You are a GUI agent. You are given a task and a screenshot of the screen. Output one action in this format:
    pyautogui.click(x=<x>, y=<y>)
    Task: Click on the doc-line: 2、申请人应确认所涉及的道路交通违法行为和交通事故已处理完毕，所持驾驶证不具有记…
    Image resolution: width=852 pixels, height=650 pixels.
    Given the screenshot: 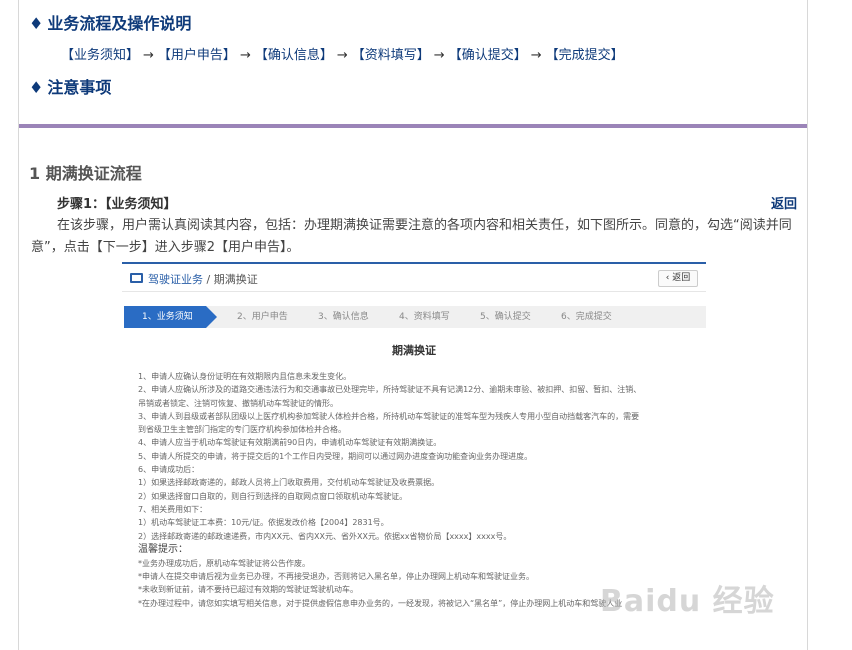 What is the action you would take?
    pyautogui.click(x=390, y=390)
    